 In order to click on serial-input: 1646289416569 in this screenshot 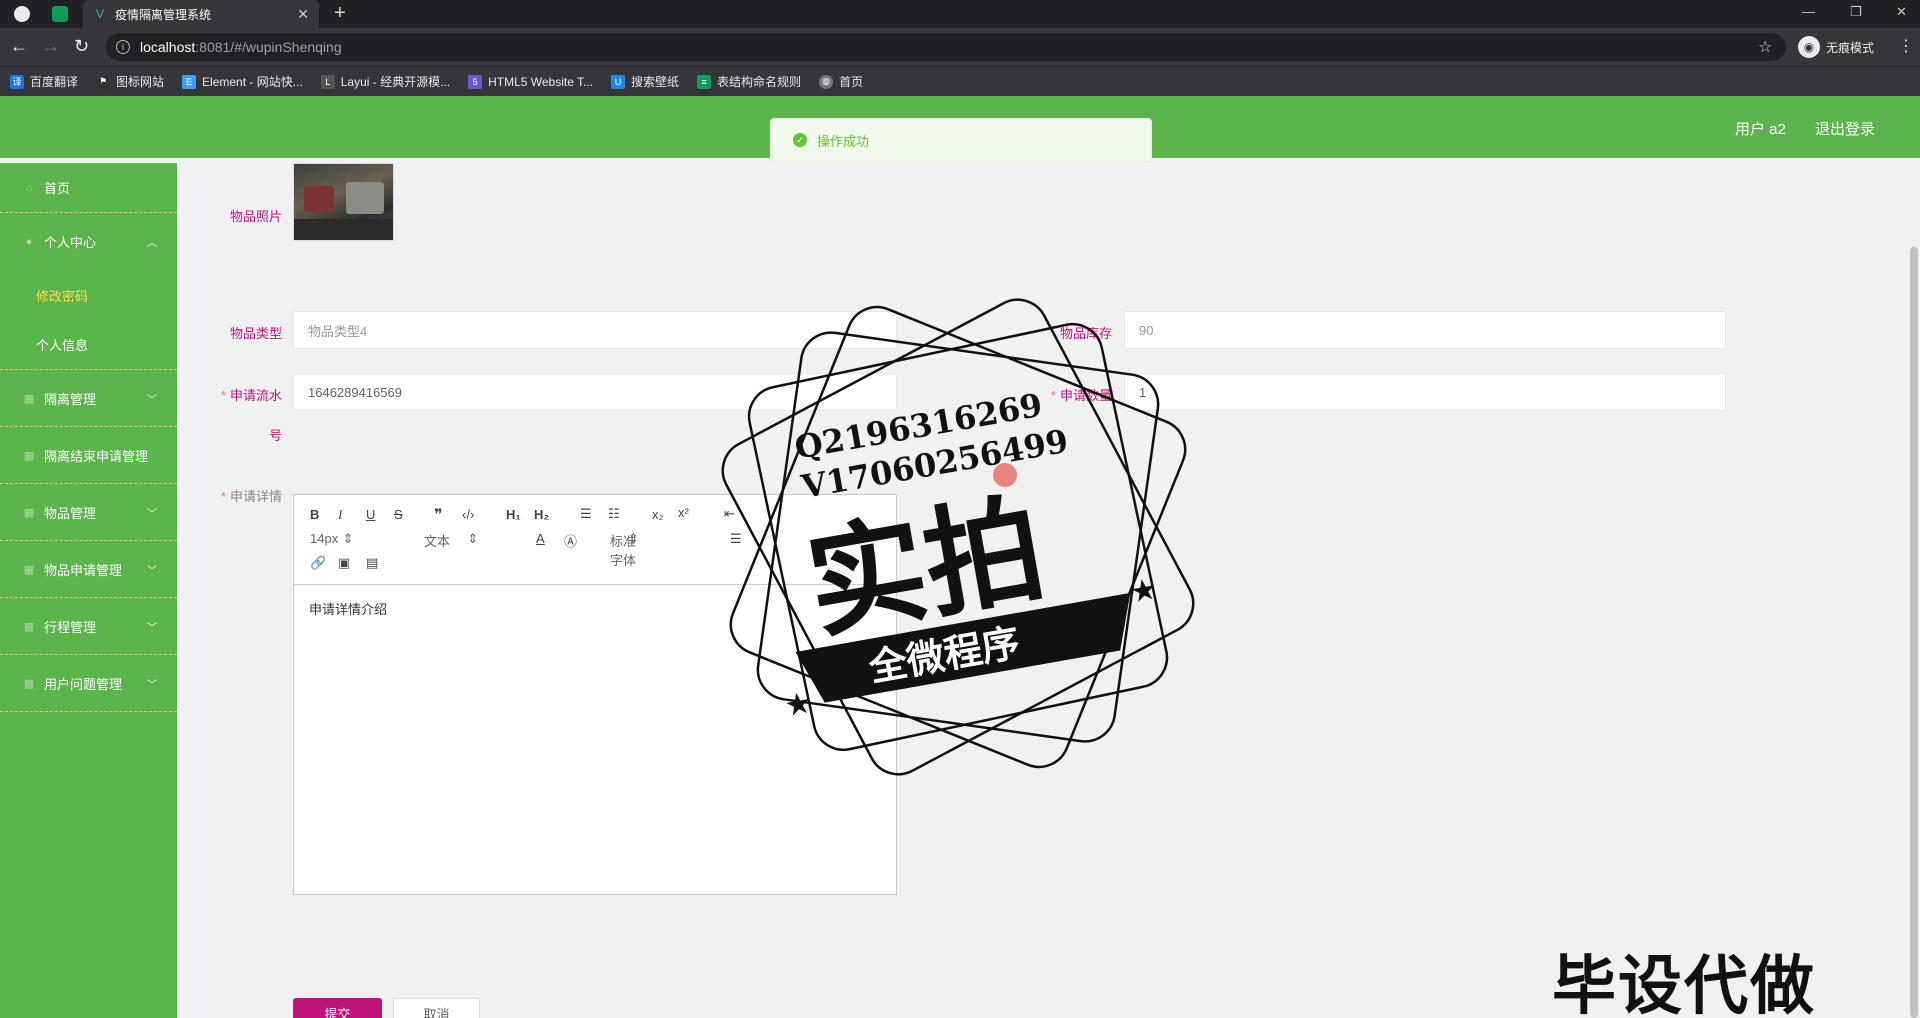, I will do `click(595, 392)`.